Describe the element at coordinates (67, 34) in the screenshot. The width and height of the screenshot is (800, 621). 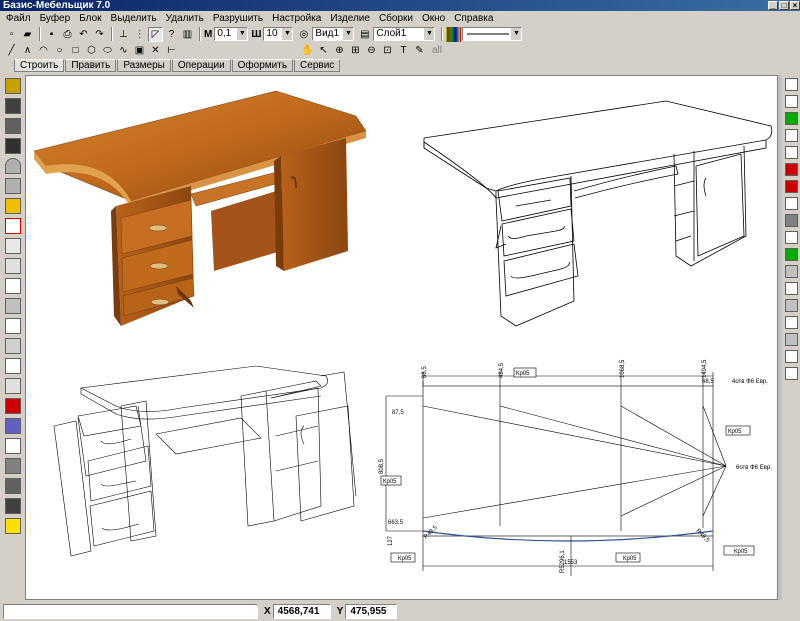
I see `print-icon: ⎙` at that location.